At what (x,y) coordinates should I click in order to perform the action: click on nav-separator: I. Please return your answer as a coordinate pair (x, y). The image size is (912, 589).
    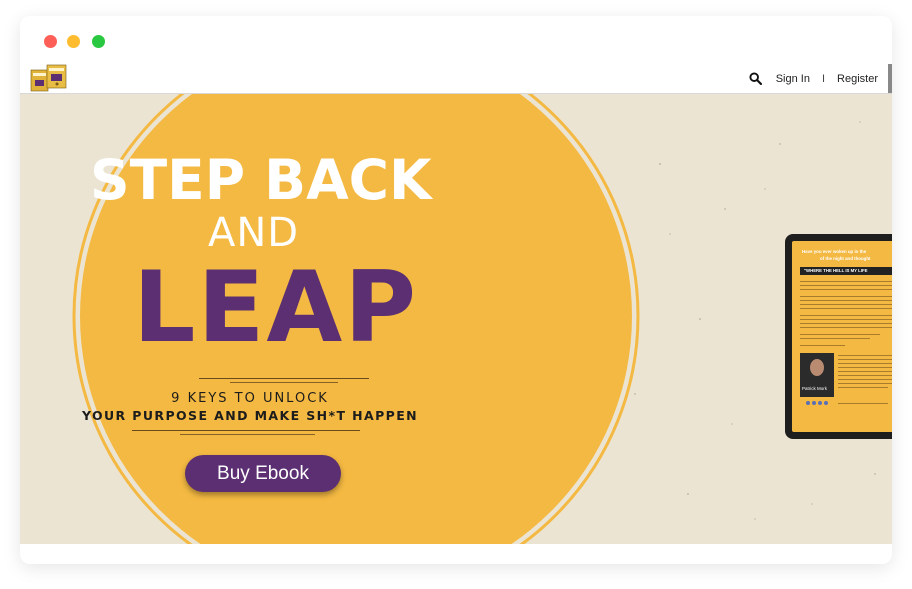
    Looking at the image, I should click on (823, 78).